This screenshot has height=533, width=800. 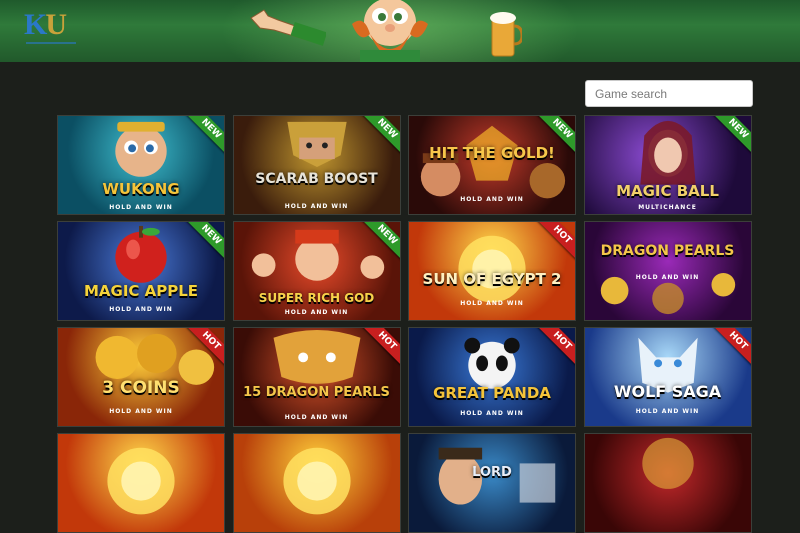 What do you see at coordinates (56, 24) in the screenshot?
I see `logo-letter-u: U` at bounding box center [56, 24].